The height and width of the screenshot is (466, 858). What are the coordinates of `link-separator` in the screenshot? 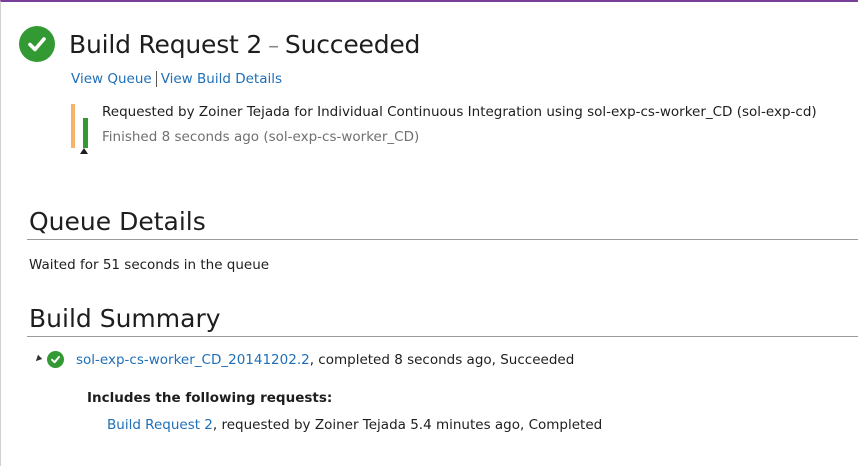 It's located at (156, 79).